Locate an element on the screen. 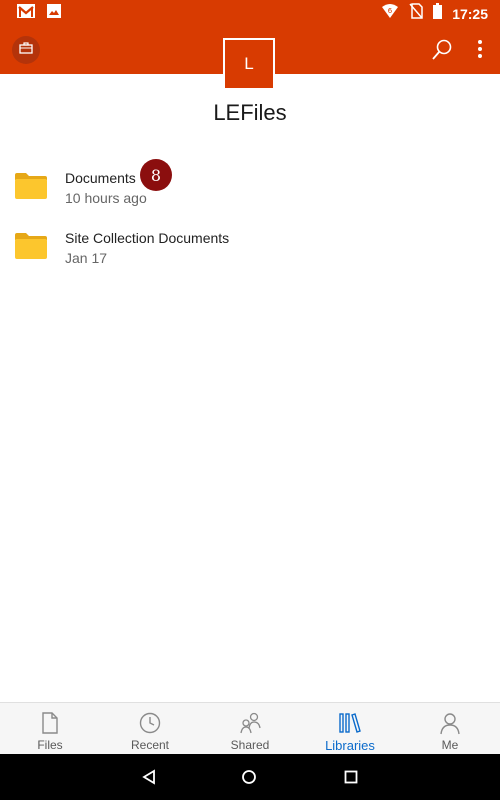  step-badge: 8 is located at coordinates (156, 175).